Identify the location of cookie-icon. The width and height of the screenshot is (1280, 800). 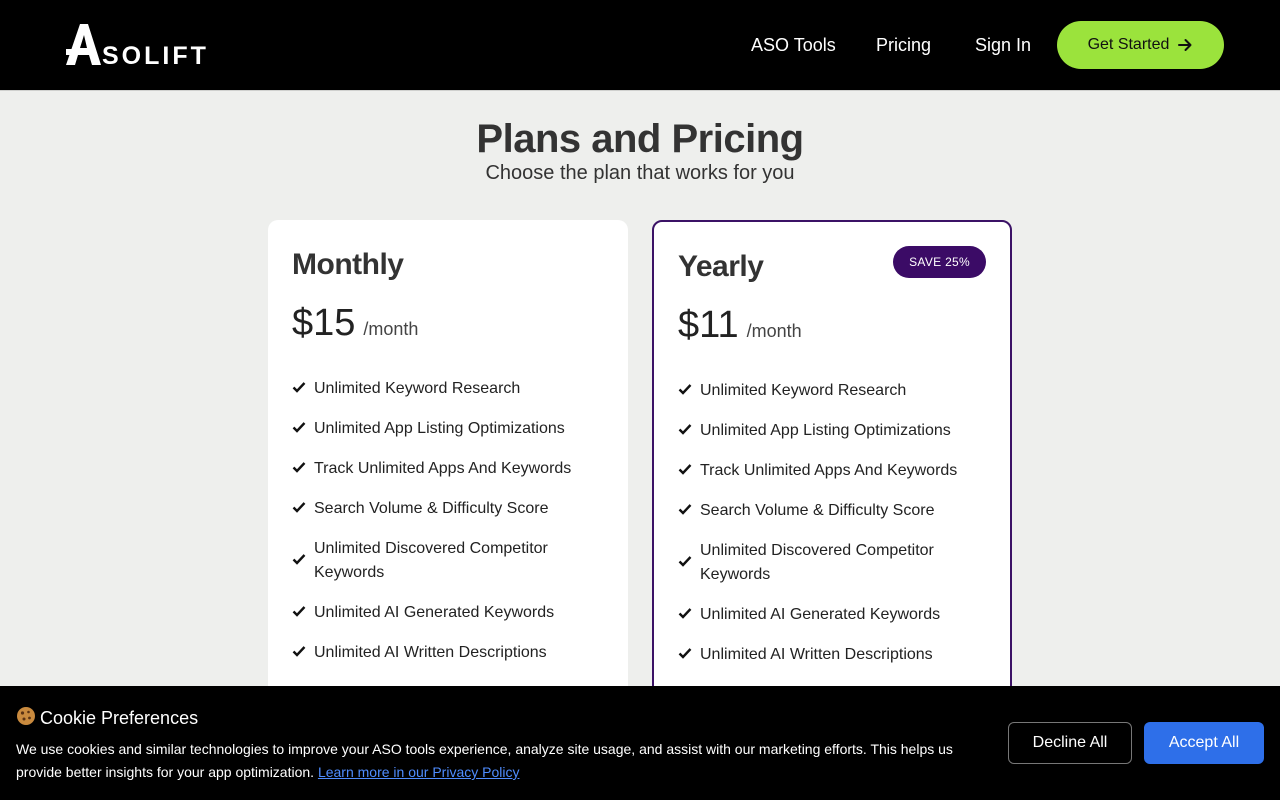
(26, 718).